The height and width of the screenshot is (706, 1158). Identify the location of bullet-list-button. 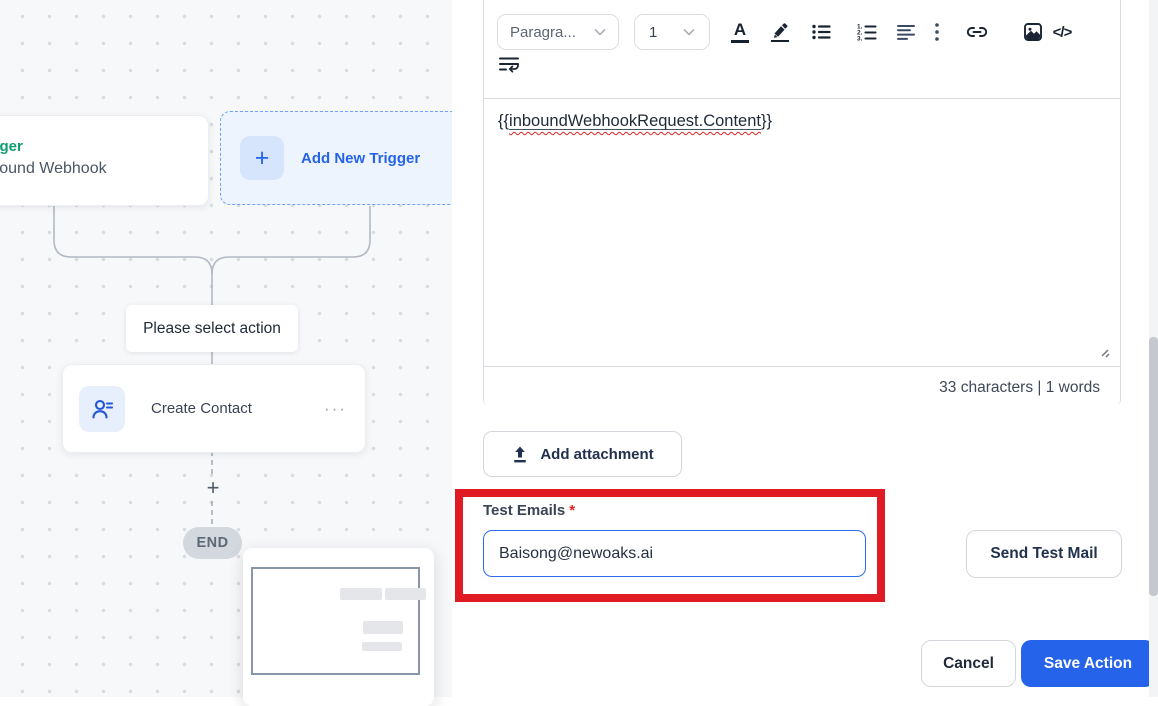
(821, 32).